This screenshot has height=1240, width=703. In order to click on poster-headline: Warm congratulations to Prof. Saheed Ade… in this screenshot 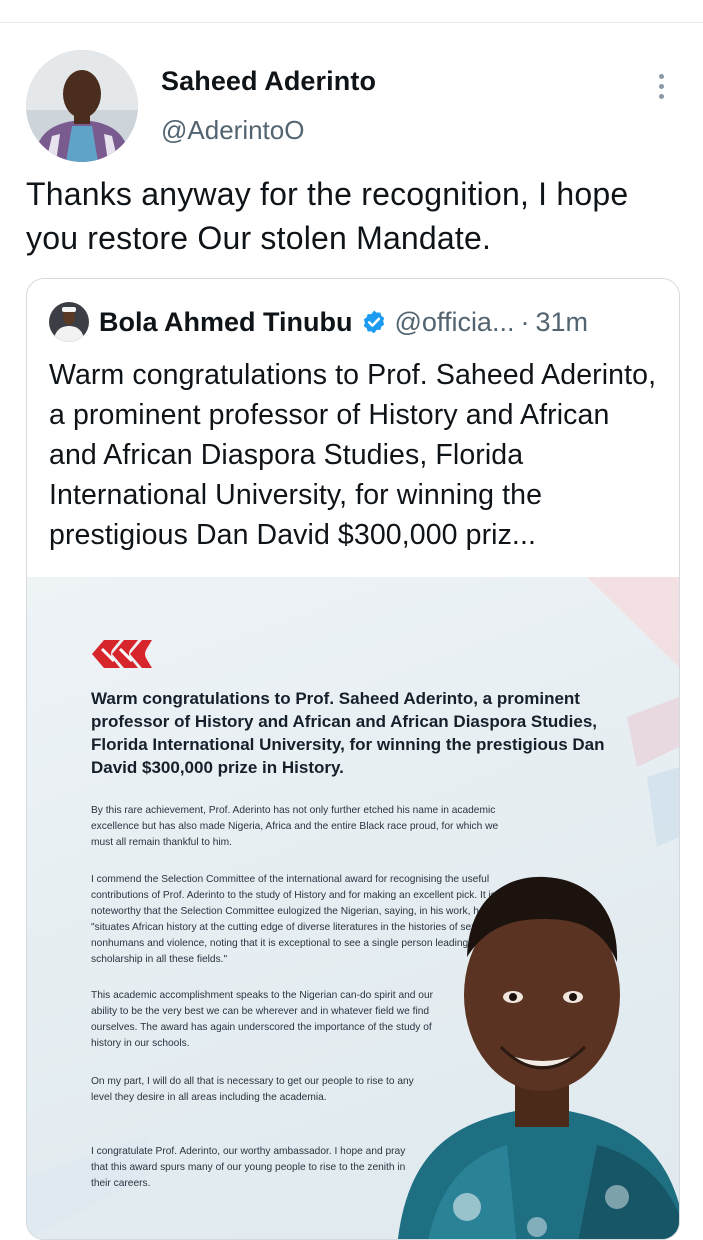, I will do `click(348, 733)`.